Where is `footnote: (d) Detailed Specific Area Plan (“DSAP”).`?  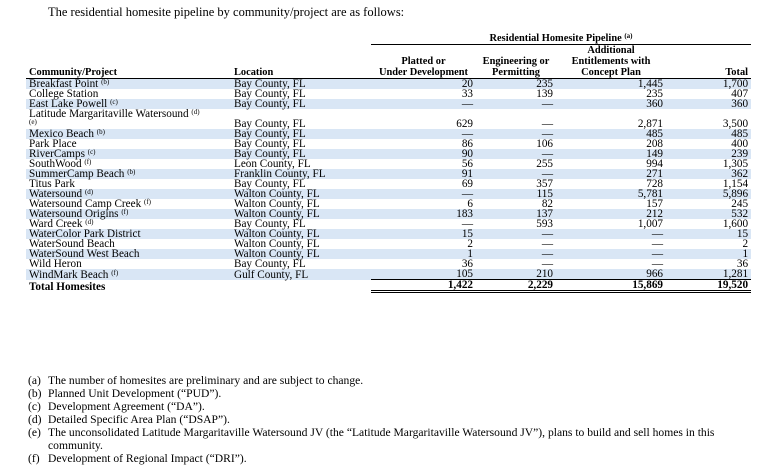
footnote: (d) Detailed Specific Area Plan (“DSAP”). is located at coordinates (388, 419).